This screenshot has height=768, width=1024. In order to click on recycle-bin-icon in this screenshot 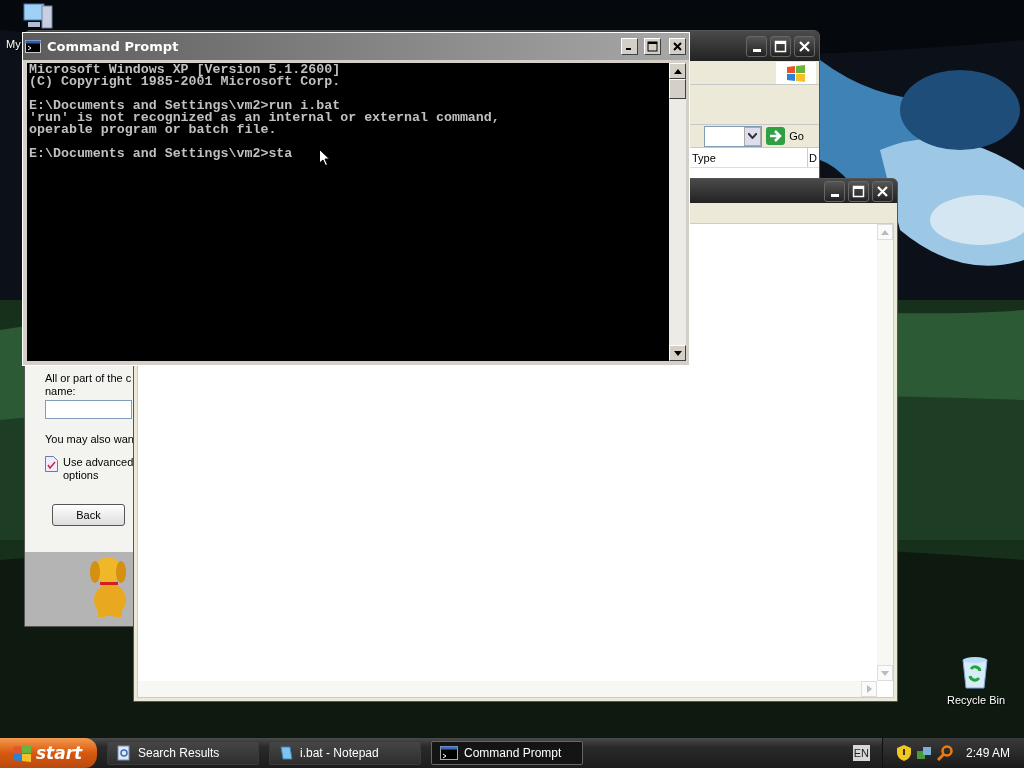, I will do `click(975, 673)`.